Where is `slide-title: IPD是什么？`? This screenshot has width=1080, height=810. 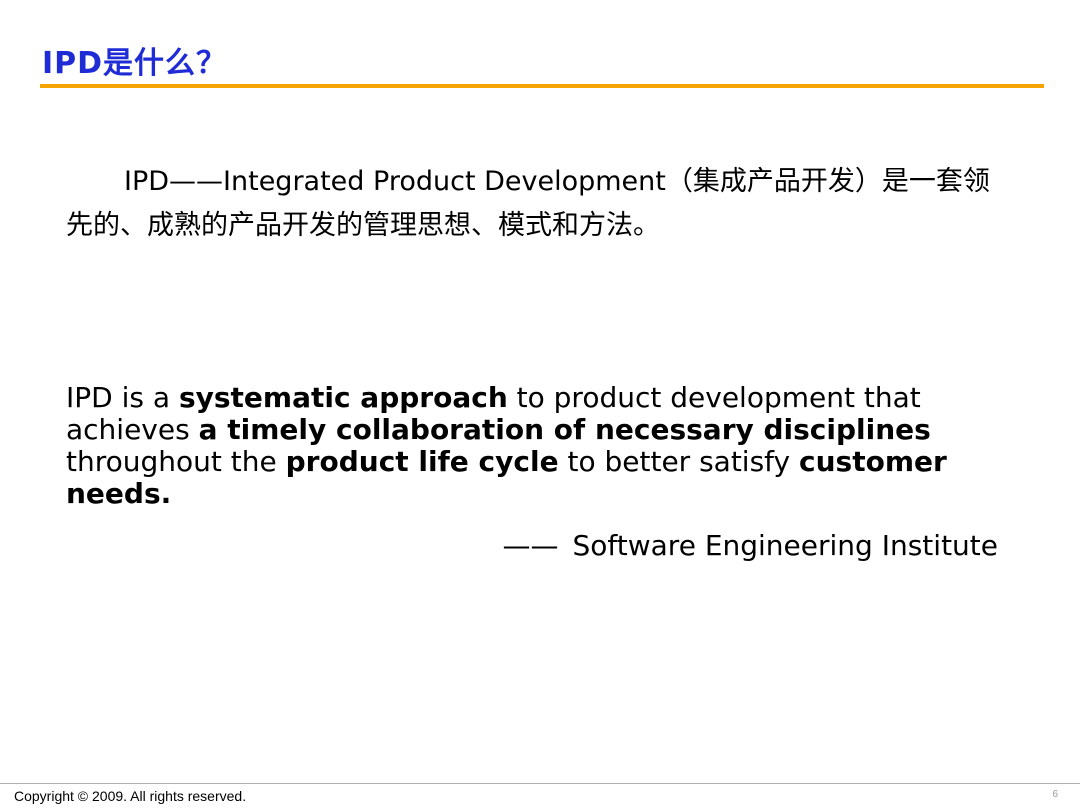
slide-title: IPD是什么？ is located at coordinates (135, 63).